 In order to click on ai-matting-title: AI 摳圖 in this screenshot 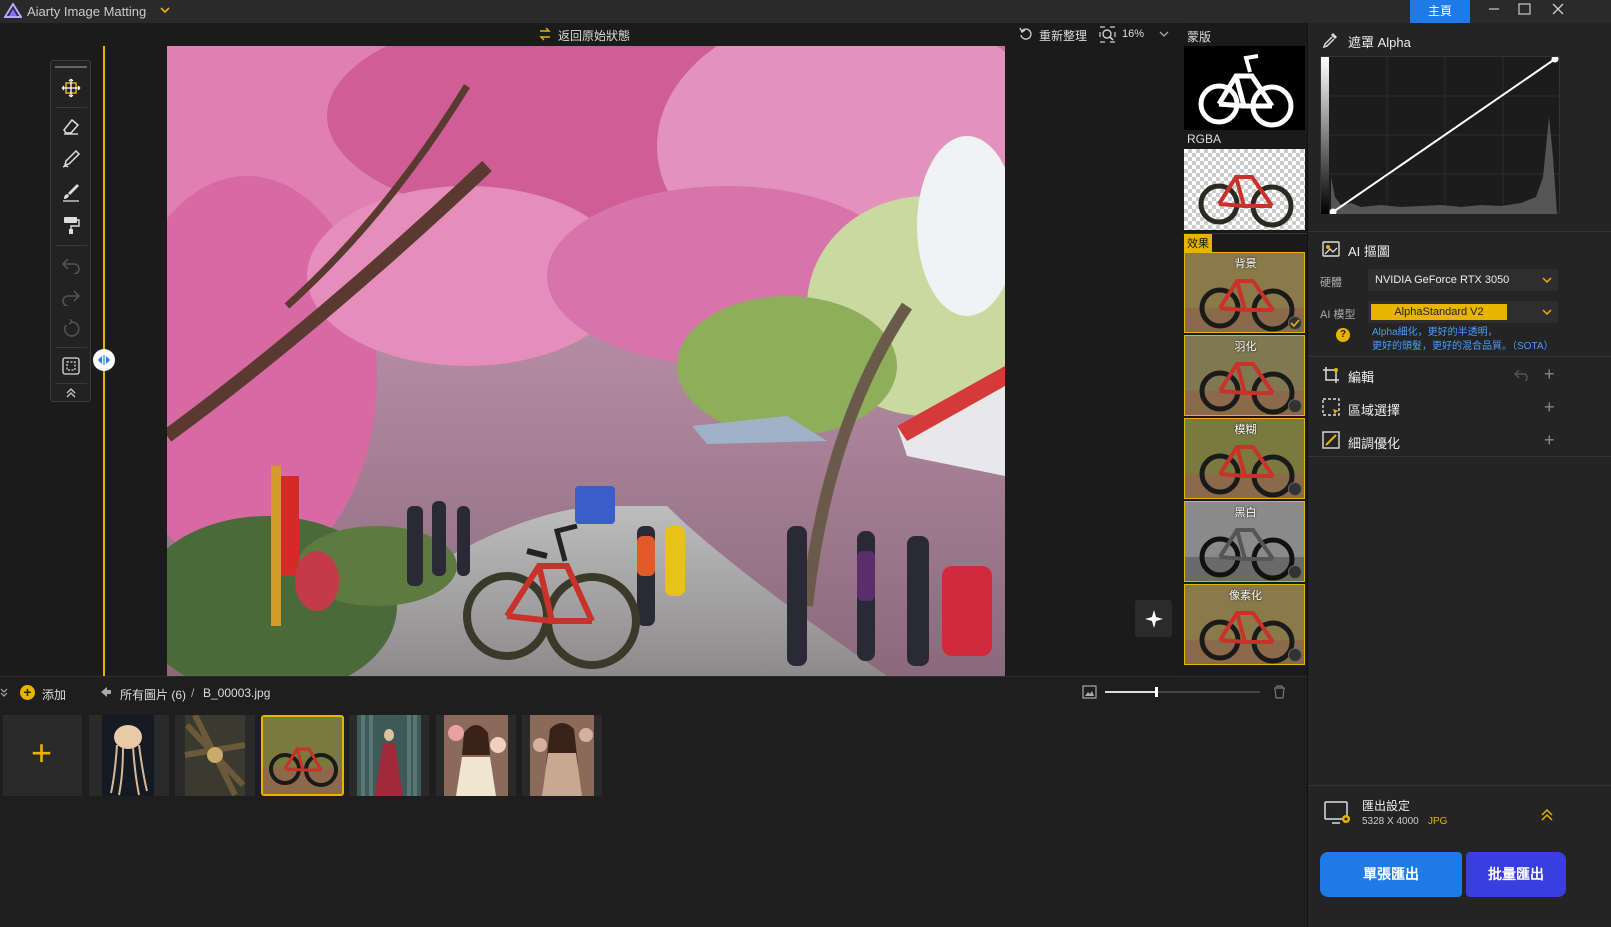, I will do `click(1369, 251)`.